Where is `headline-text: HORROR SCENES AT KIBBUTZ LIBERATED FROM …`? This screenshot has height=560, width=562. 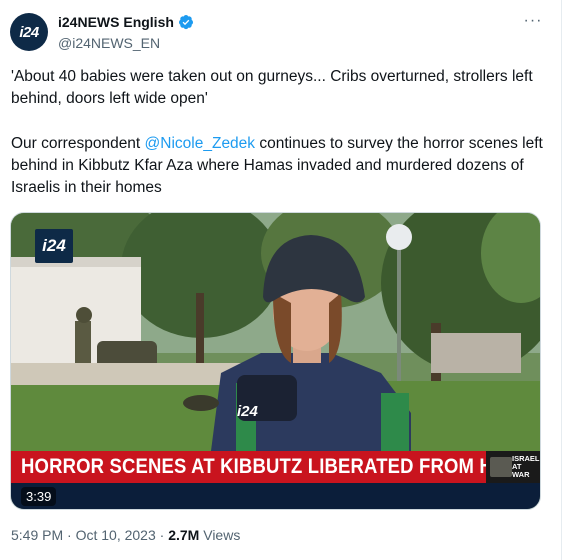
headline-text: HORROR SCENES AT KIBBUTZ LIBERATED FROM … is located at coordinates (281, 466).